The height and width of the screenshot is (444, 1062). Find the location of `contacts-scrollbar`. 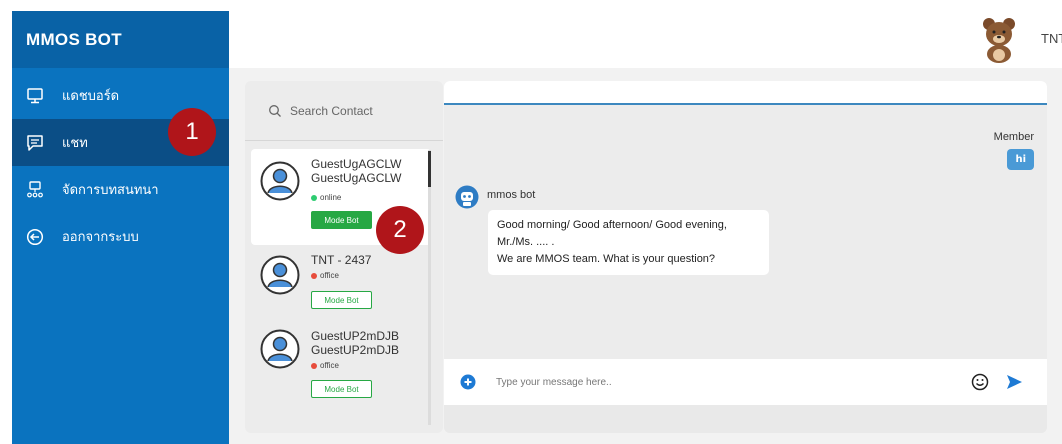

contacts-scrollbar is located at coordinates (429, 287).